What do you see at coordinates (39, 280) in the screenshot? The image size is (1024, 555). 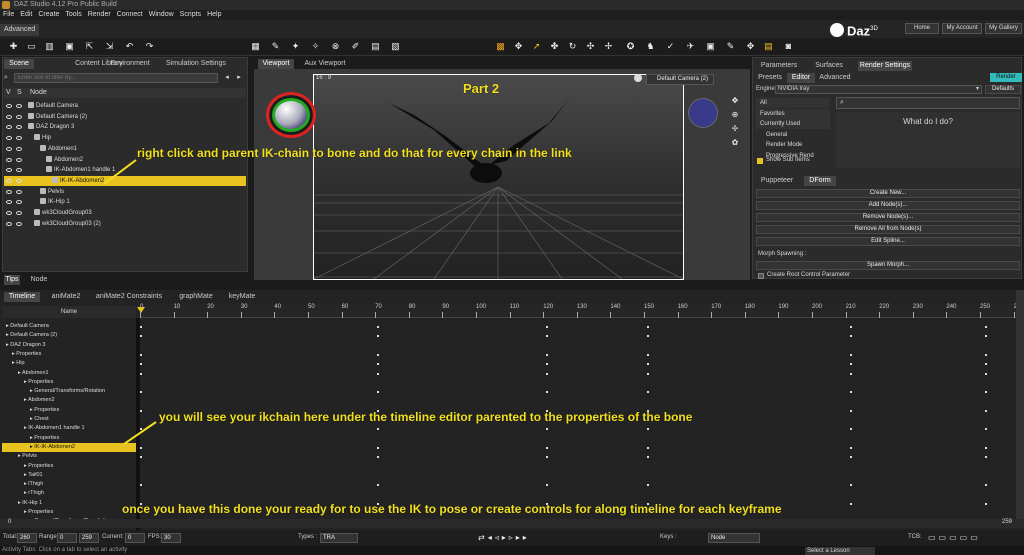 I see `tab-node: Node` at bounding box center [39, 280].